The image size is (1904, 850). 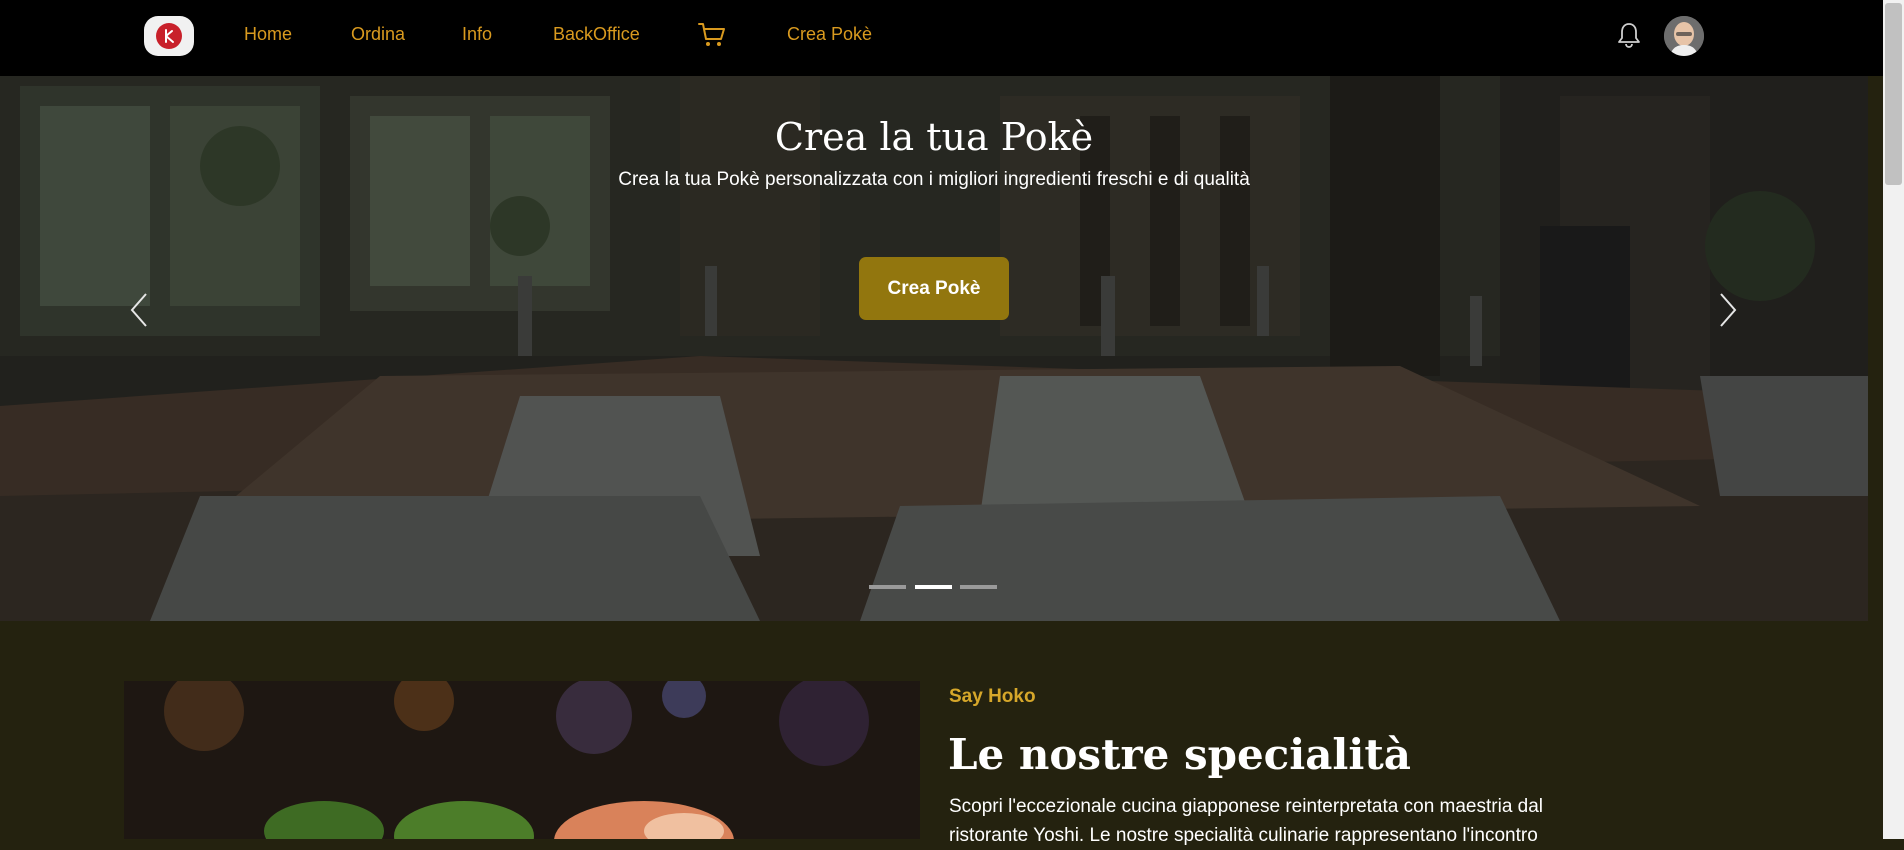 I want to click on section-eyebrow: Say Hoko, so click(x=992, y=696).